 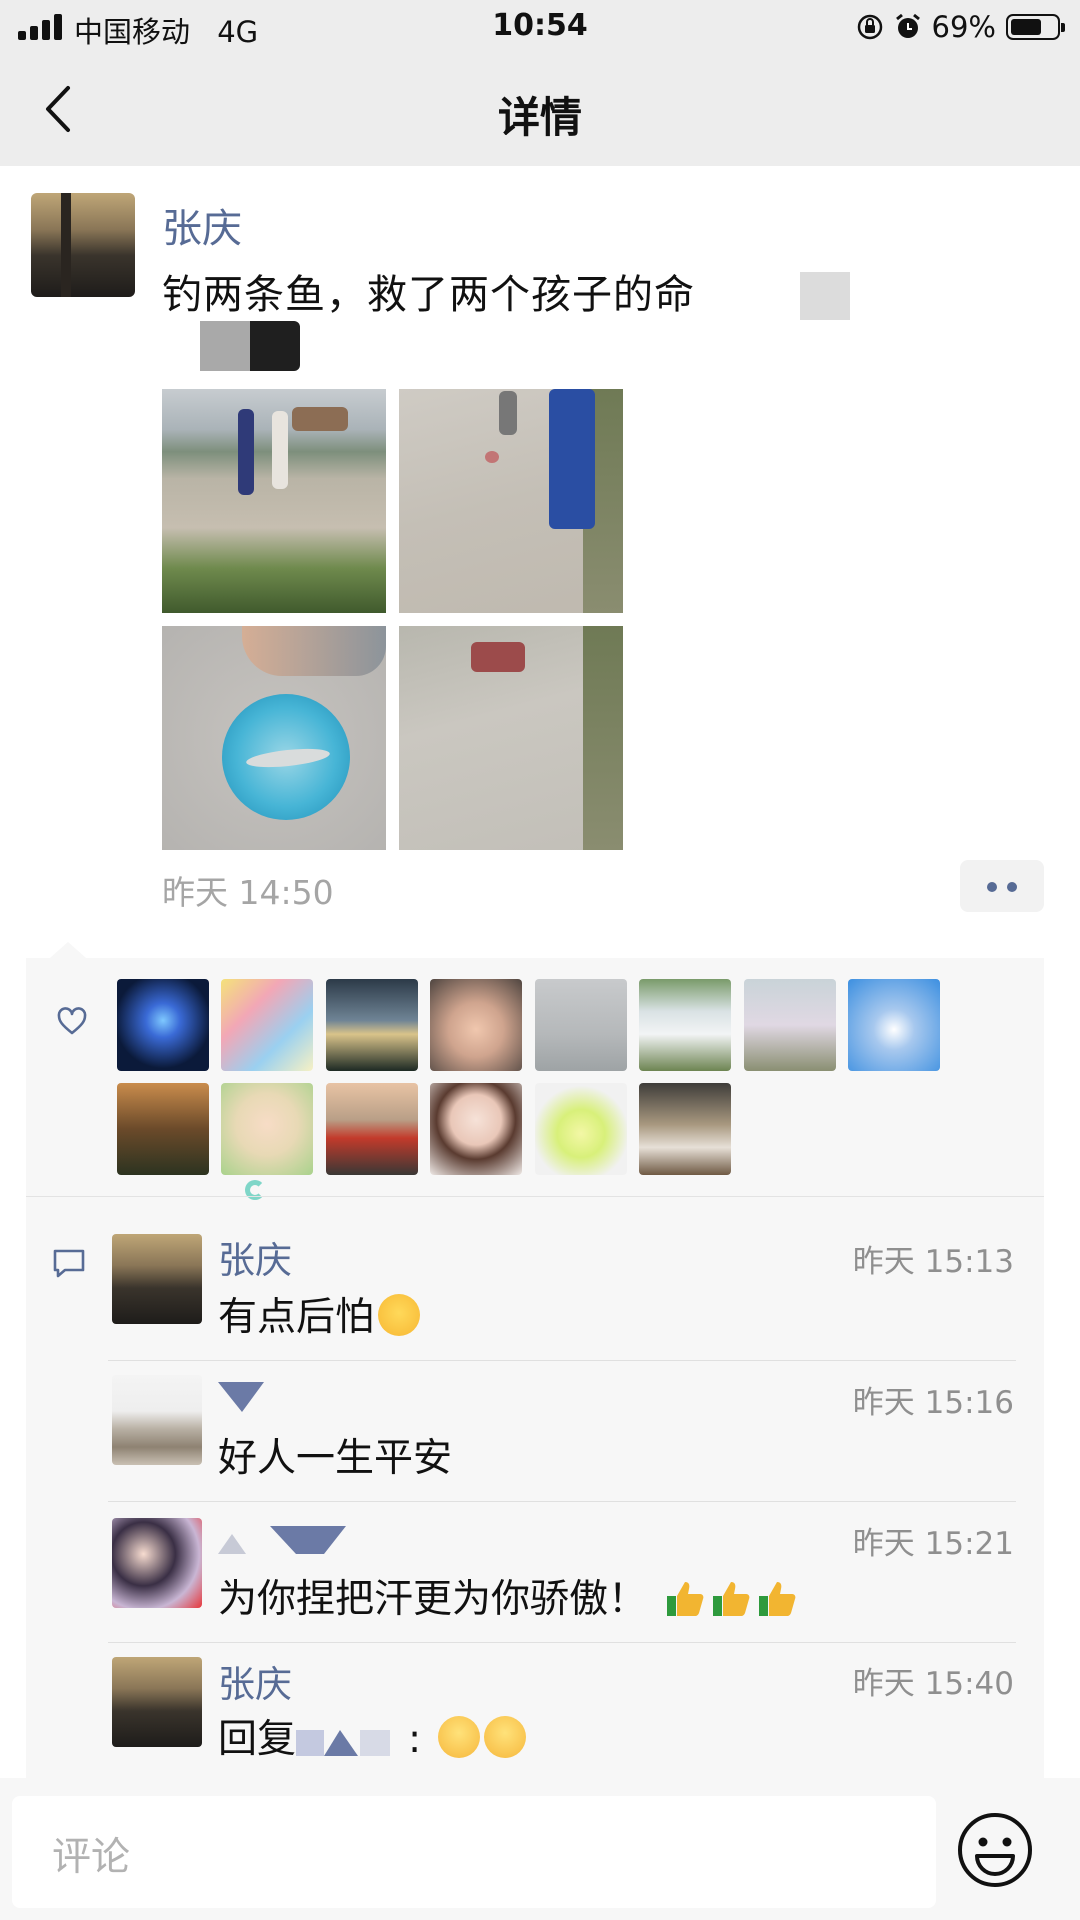 I want to click on comment-text-content: 有点后怕, so click(x=296, y=1317).